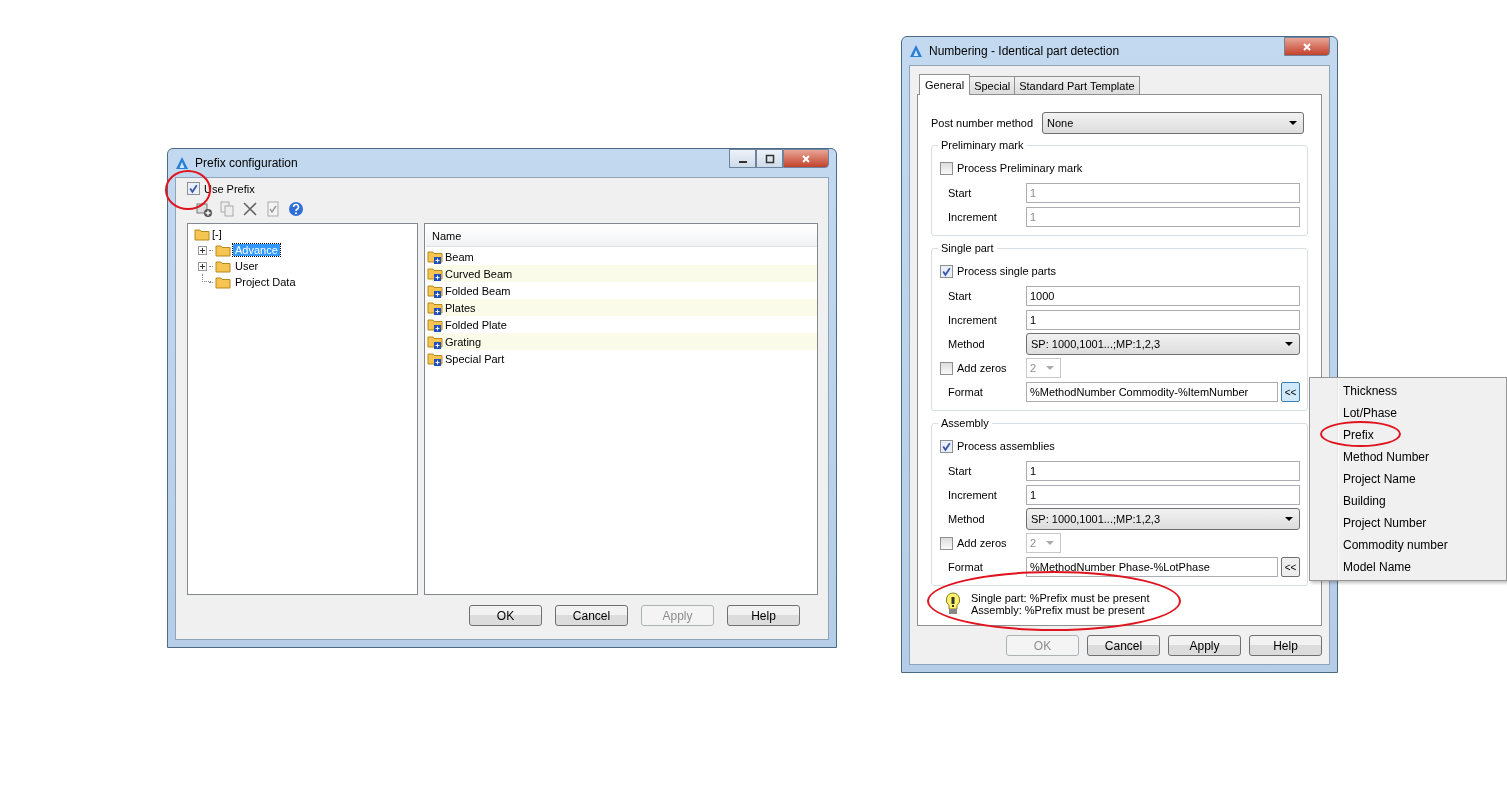 The image size is (1507, 788). I want to click on window-title: Prefix configuration, so click(246, 163).